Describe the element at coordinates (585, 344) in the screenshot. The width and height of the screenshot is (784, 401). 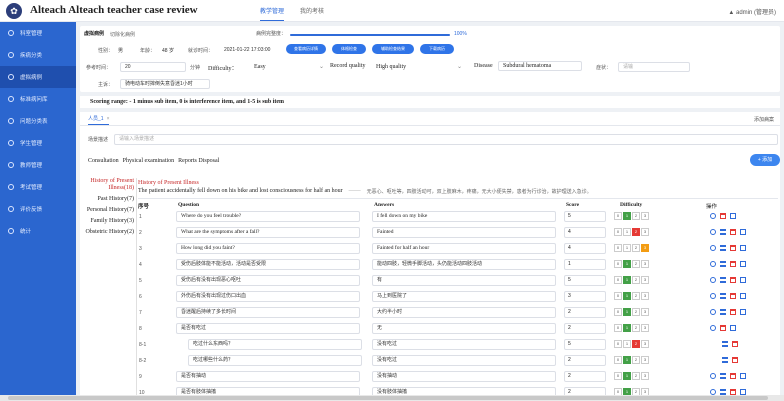
I see `score-input: 5` at that location.